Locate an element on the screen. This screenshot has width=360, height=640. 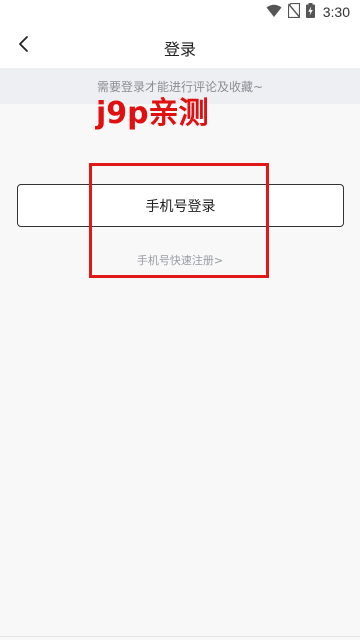
wifi-icon is located at coordinates (274, 12).